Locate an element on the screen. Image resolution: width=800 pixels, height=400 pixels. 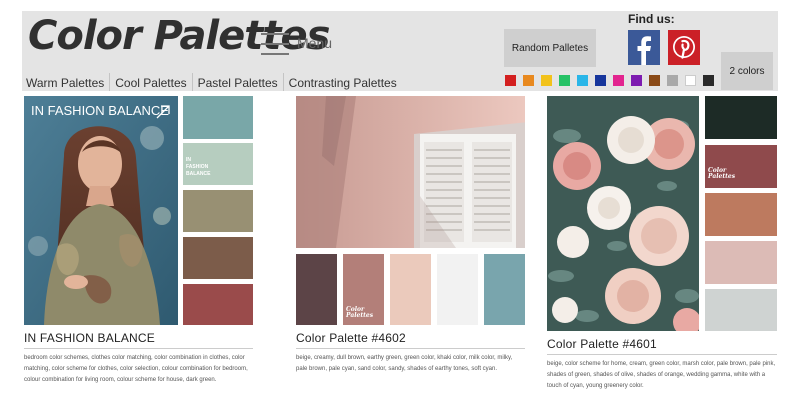
pinterest-button is located at coordinates (684, 47).